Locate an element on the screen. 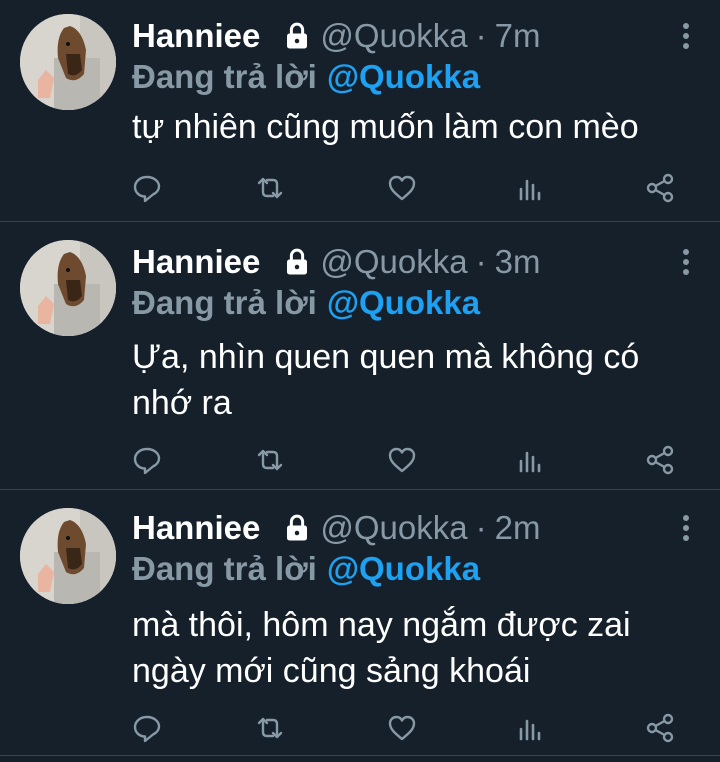 The width and height of the screenshot is (720, 762). tweet-text: tự nhiên cũng muốn làm con mèo is located at coordinates (385, 127).